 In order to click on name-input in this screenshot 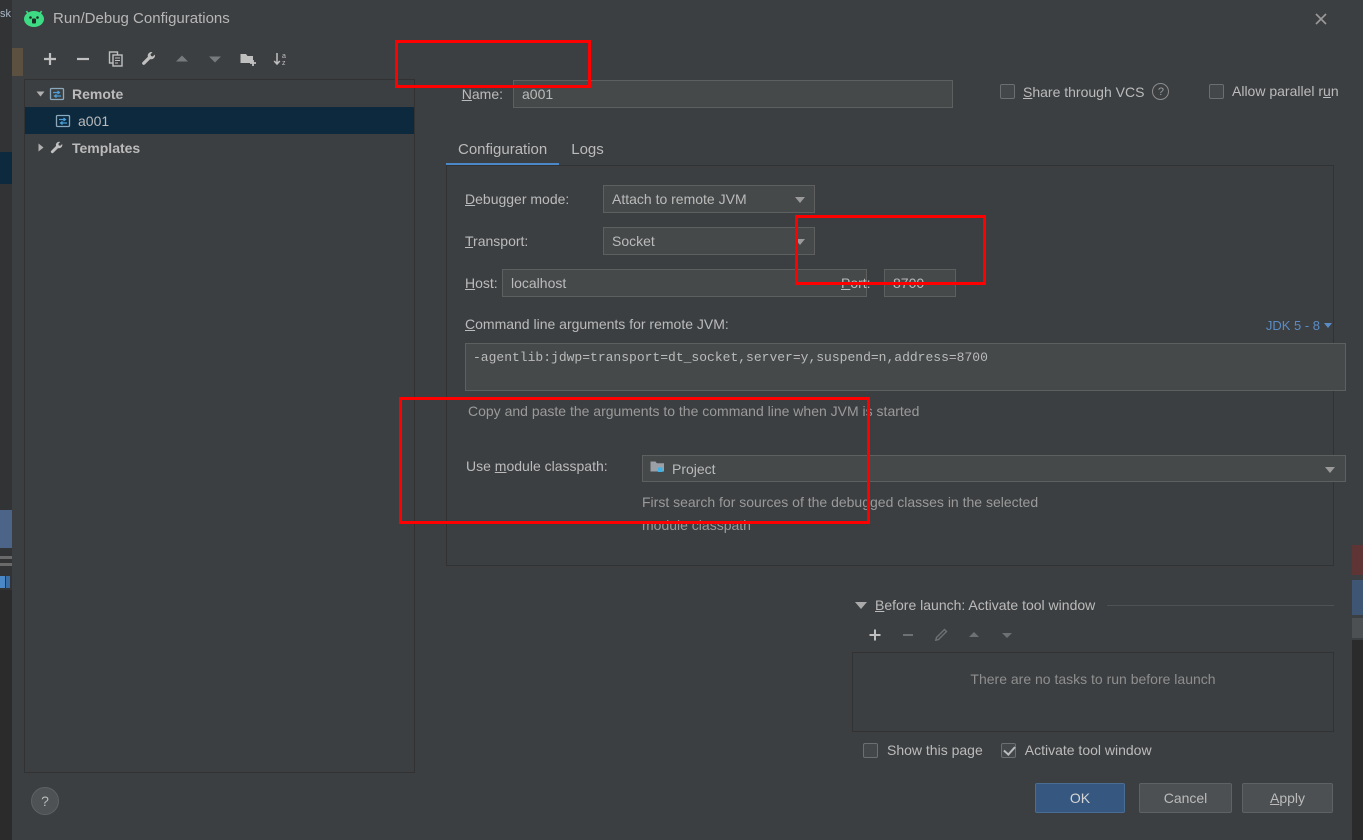, I will do `click(733, 94)`.